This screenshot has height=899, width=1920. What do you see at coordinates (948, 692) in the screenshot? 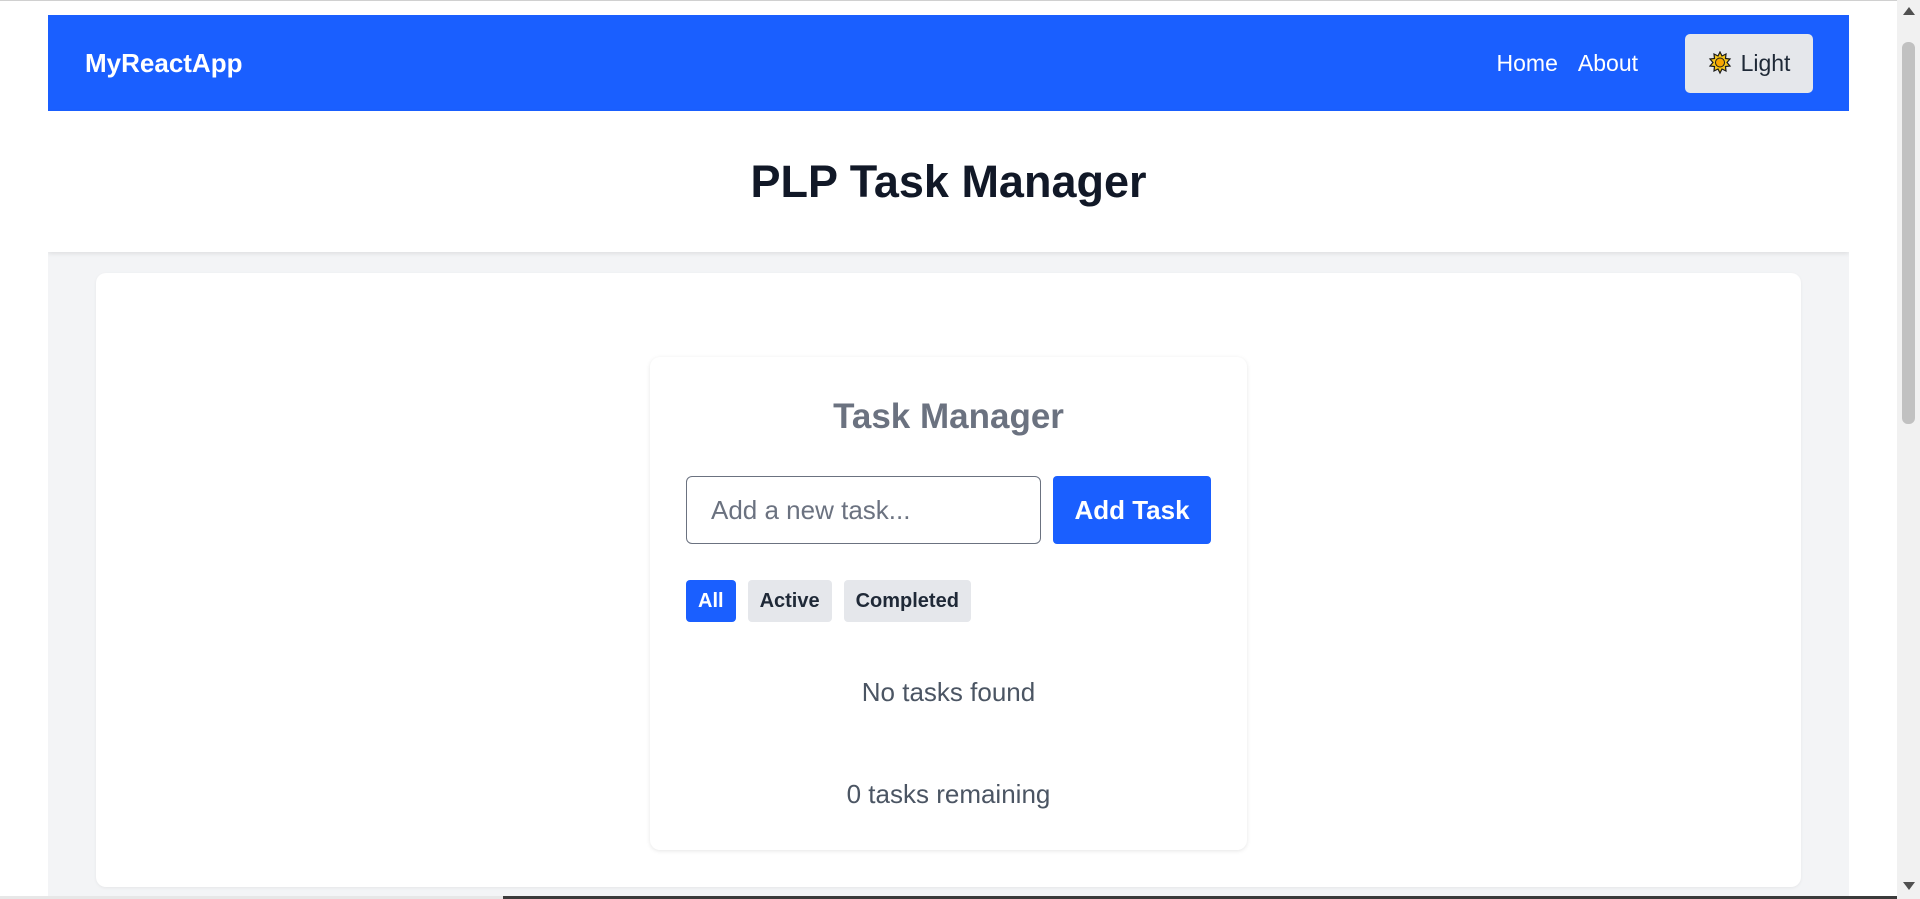
I see `empty-task-list-message: No tasks found` at bounding box center [948, 692].